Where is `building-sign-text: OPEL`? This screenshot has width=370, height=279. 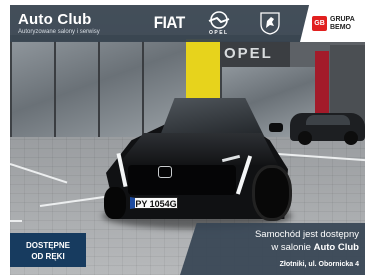
building-sign-text: OPEL is located at coordinates (248, 53).